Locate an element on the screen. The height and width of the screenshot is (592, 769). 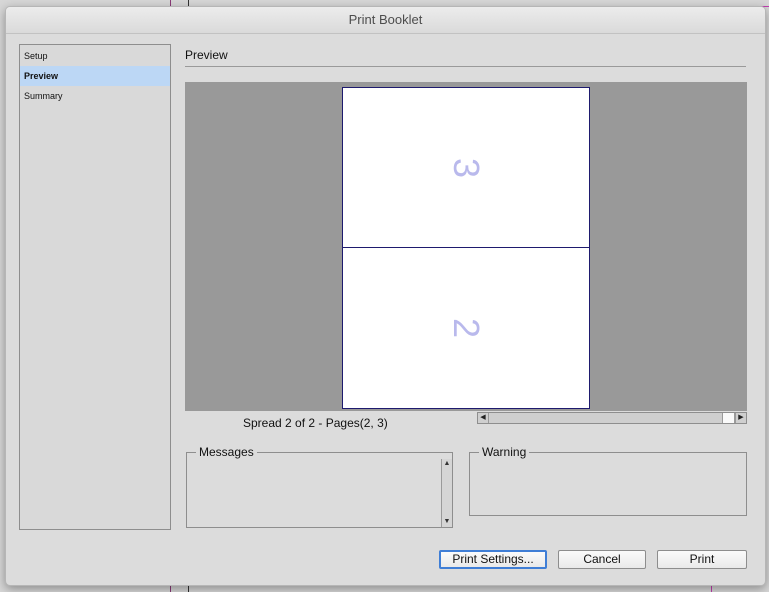
scroll-down-icon: ▼ is located at coordinates (447, 522).